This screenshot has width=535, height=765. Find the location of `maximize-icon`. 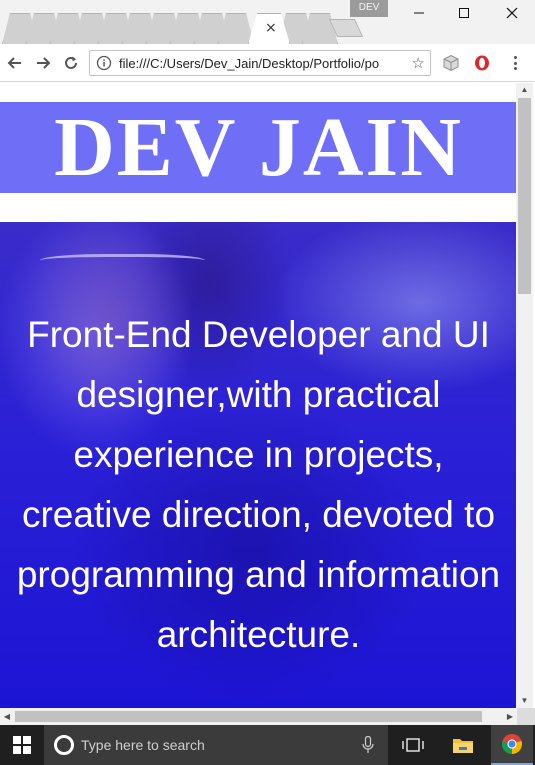

maximize-icon is located at coordinates (464, 13).